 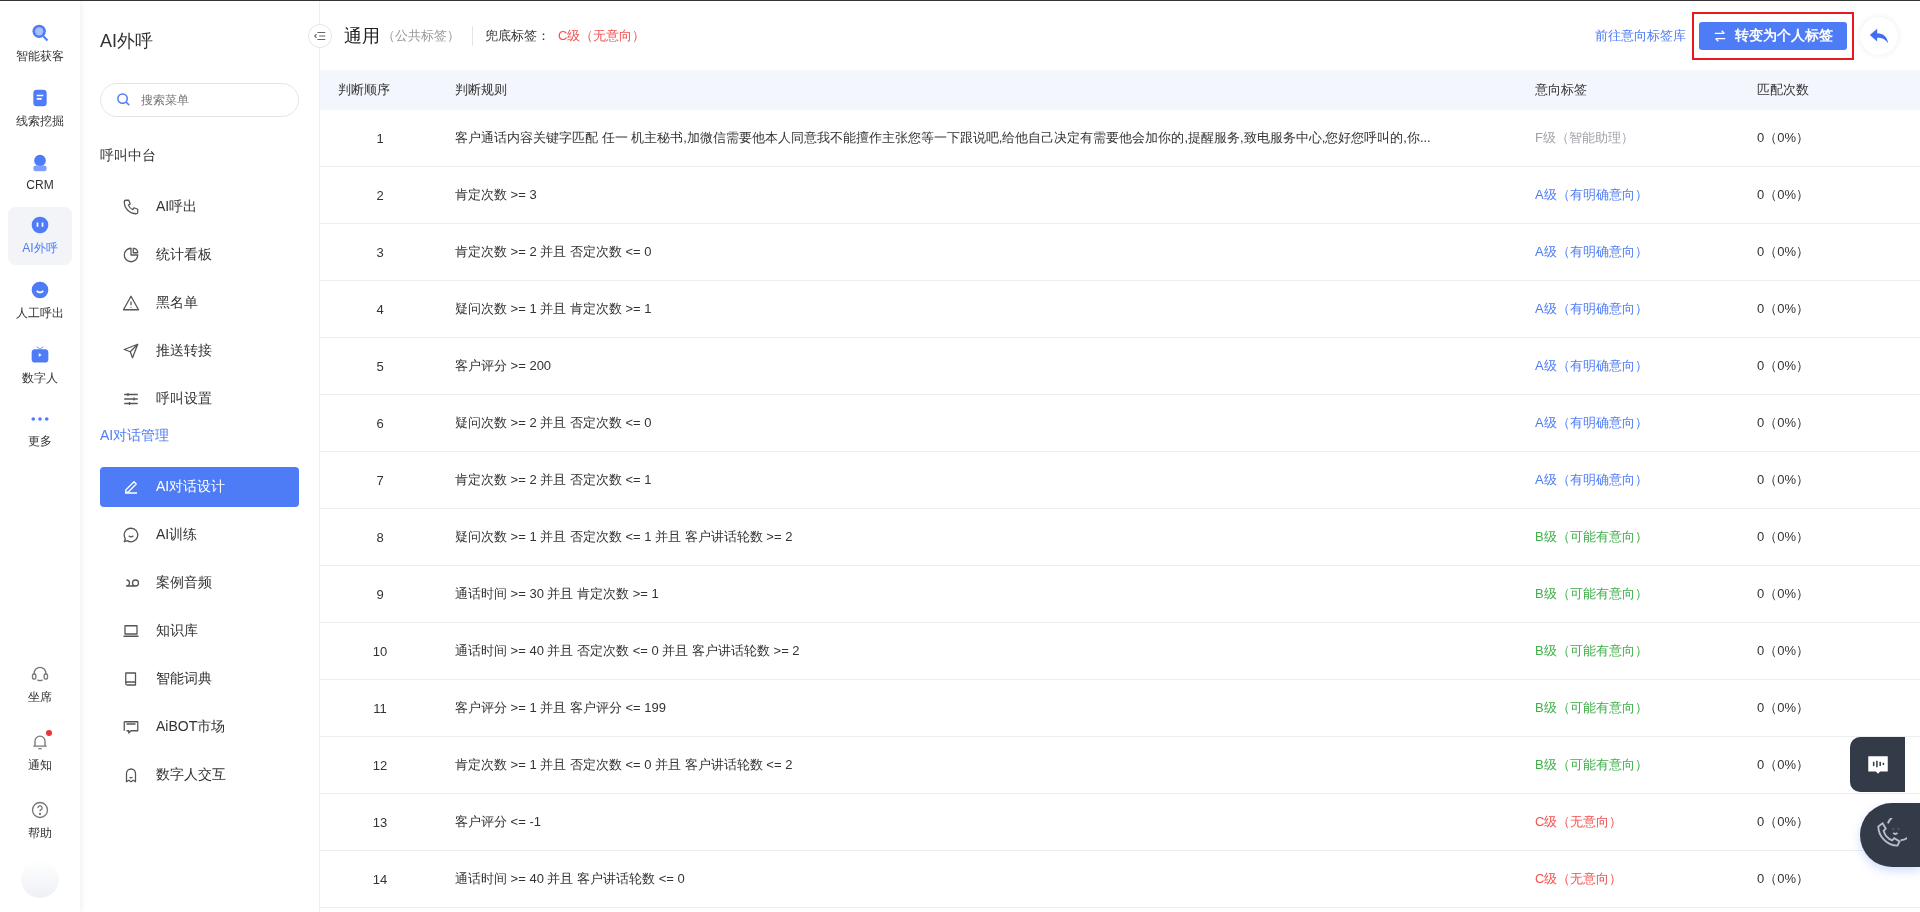 I want to click on robot-icon, so click(x=40, y=225).